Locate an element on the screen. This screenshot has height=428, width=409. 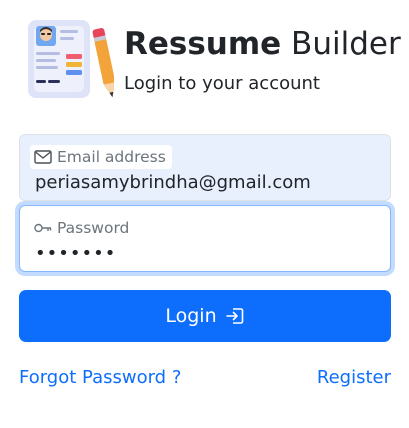
page-title: Ressume Builder is located at coordinates (262, 44).